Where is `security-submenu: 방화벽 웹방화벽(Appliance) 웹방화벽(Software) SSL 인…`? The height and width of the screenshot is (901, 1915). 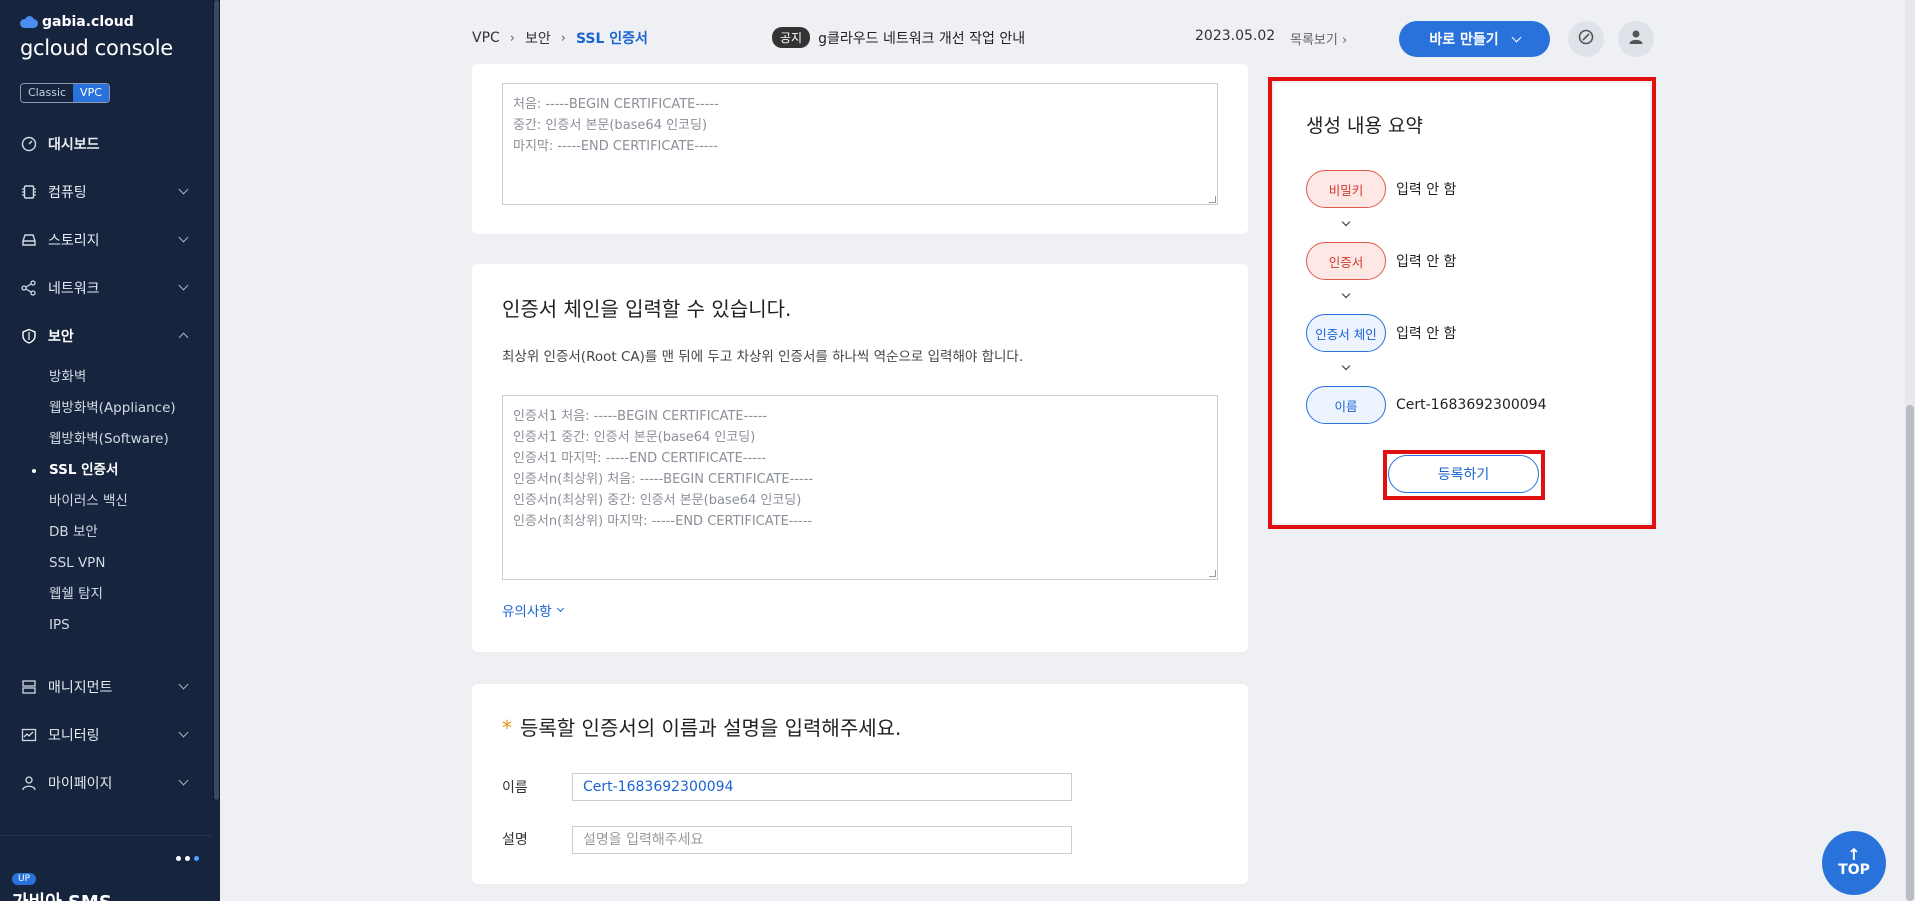 security-submenu: 방화벽 웹방화벽(Appliance) 웹방화벽(Software) SSL 인… is located at coordinates (106, 504).